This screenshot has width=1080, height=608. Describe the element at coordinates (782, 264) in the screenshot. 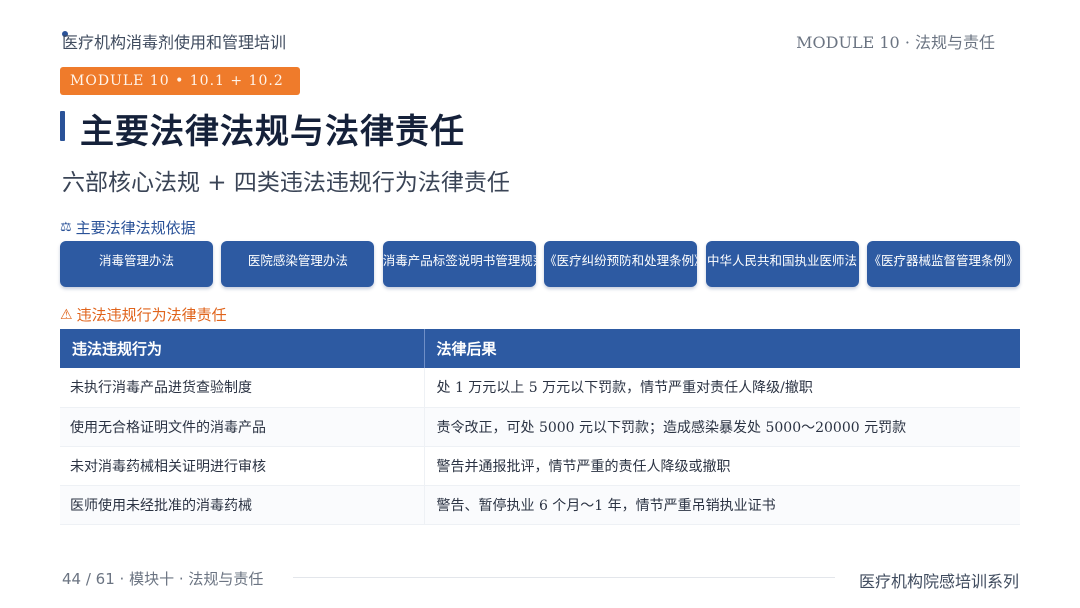

I see `law-card: 中华人民共和国执业医师法` at that location.